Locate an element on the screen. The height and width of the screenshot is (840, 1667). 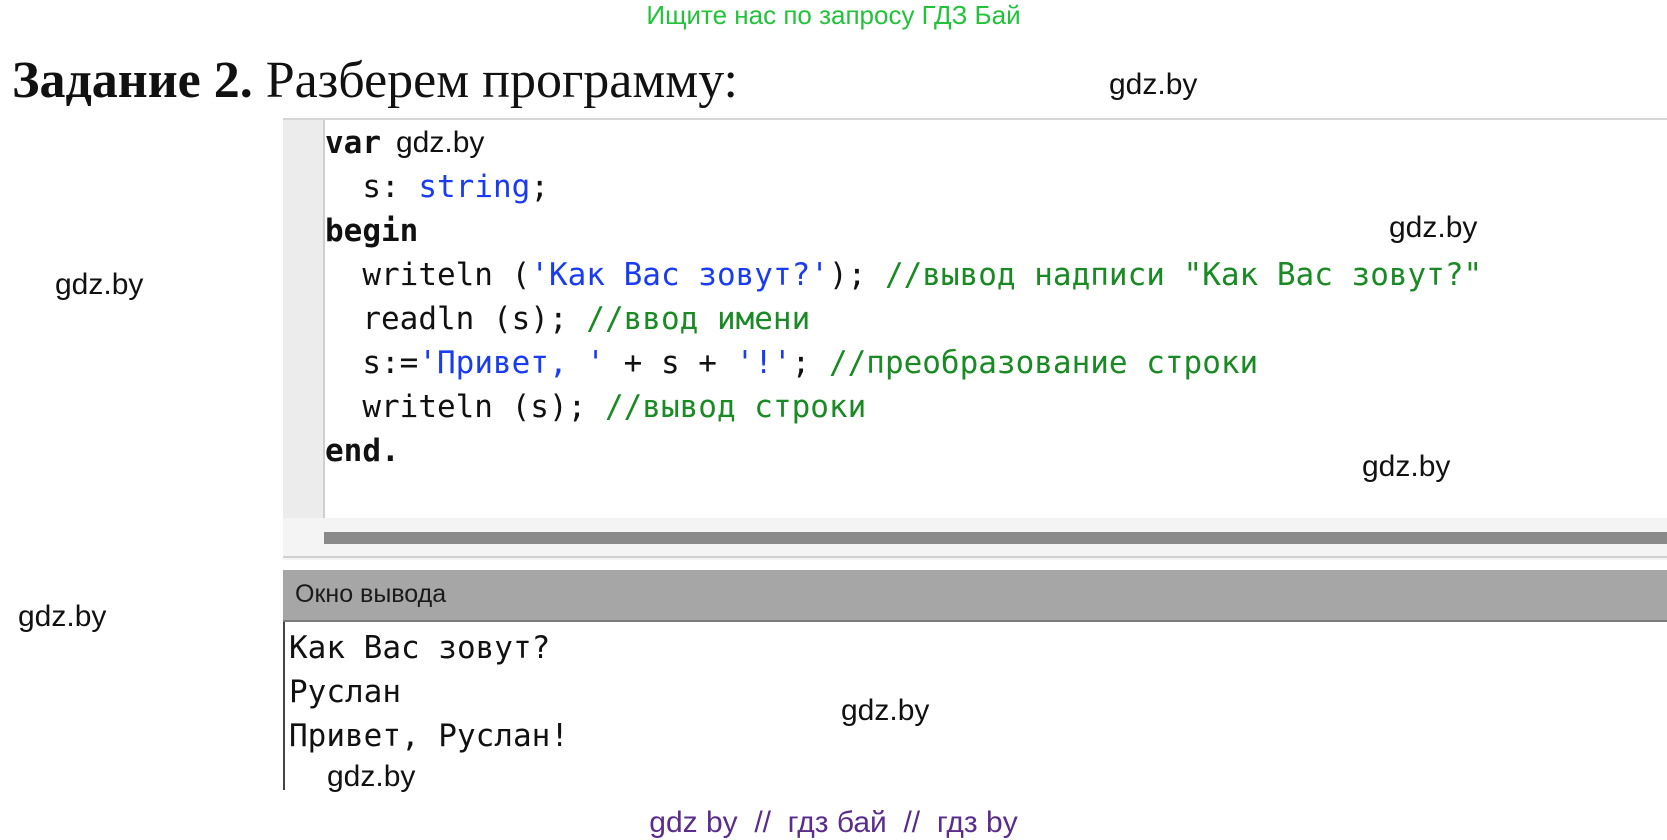
keyword-var: var is located at coordinates (353, 143).